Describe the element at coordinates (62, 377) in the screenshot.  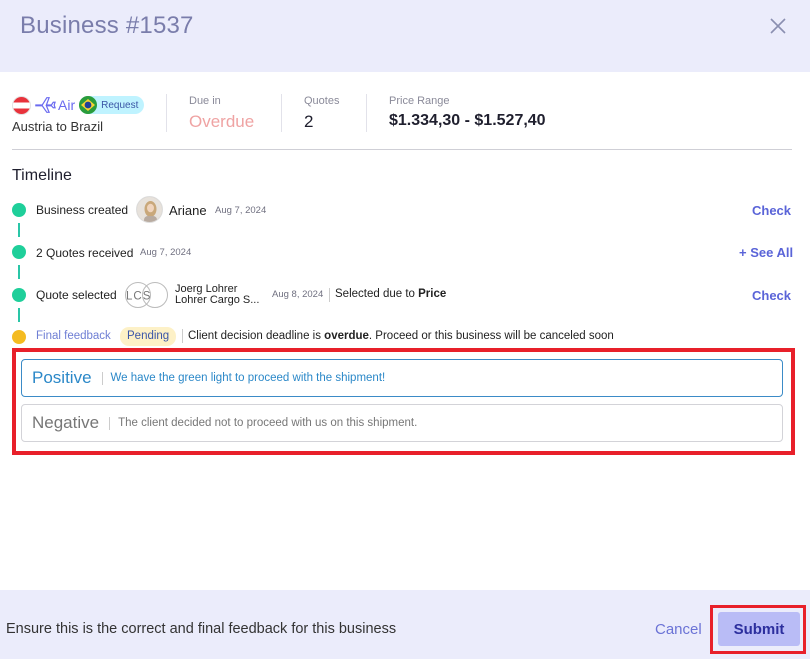
I see `option-positive-label: Positive` at that location.